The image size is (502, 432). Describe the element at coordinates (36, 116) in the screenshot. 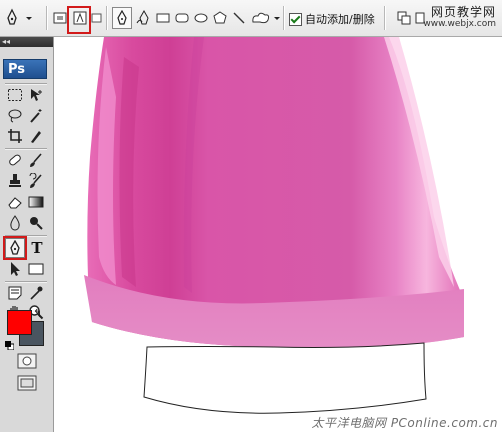

I see `magic-wand-icon` at that location.